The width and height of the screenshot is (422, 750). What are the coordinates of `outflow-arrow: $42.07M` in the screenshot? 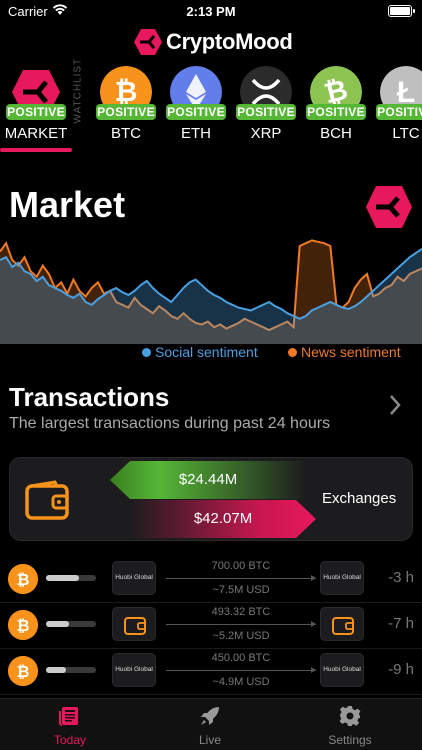 It's located at (223, 519).